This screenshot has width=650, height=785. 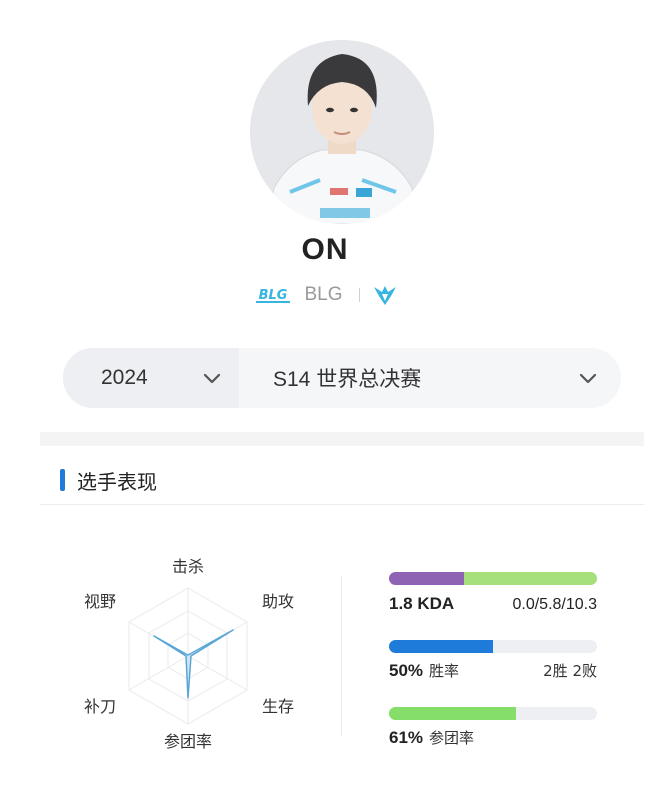 I want to click on performance-radar: 击杀 助攻 生存 参团率 补刀 视野, so click(x=189, y=654).